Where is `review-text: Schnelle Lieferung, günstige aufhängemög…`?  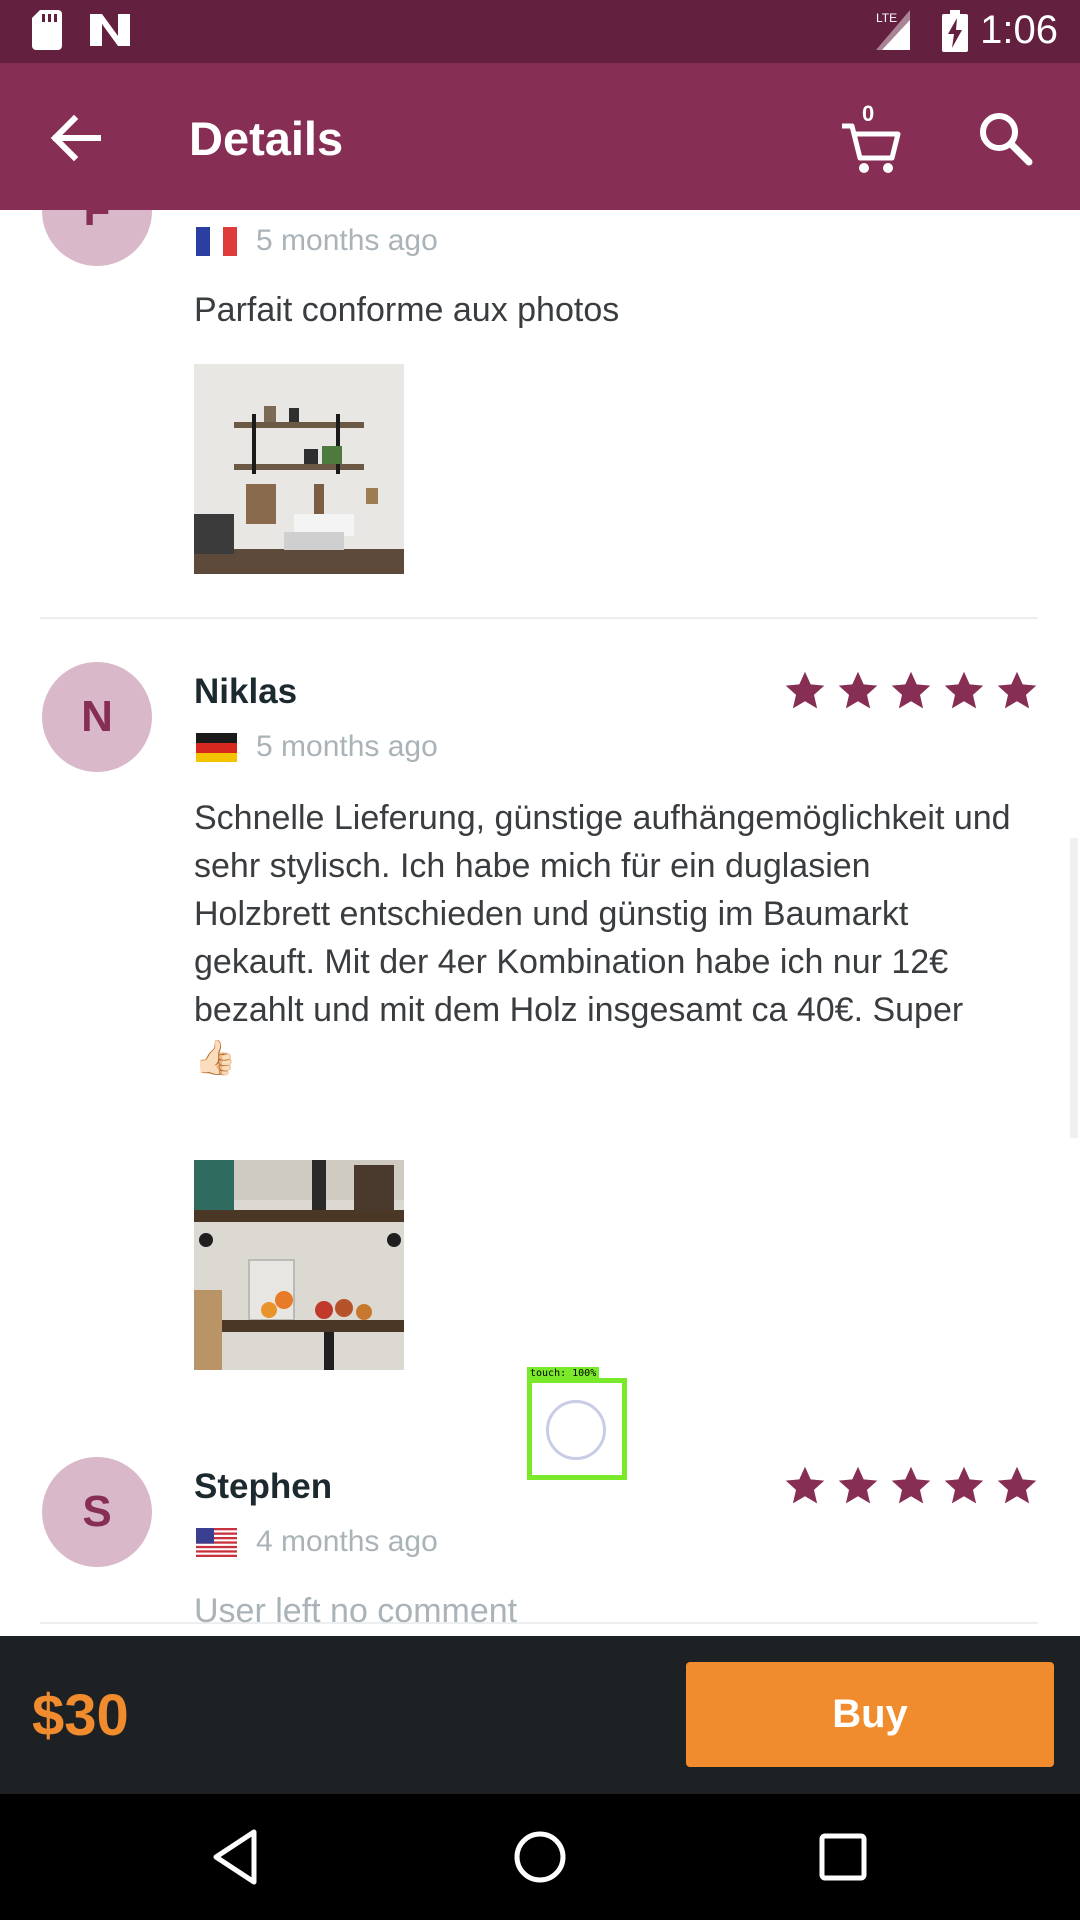
review-text: Schnelle Lieferung, günstige aufhängemög… is located at coordinates (602, 938).